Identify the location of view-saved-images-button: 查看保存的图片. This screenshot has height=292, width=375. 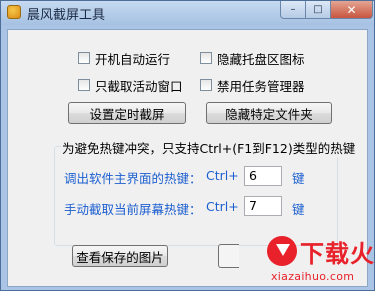
(120, 256).